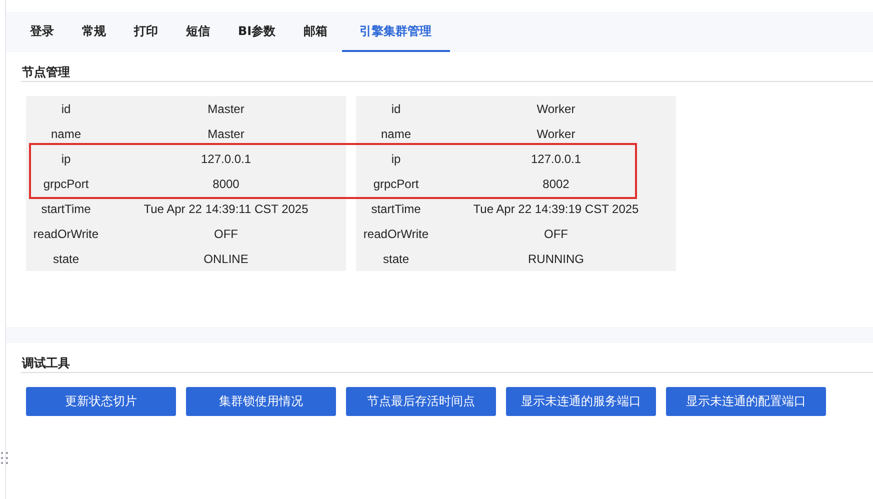  What do you see at coordinates (226, 209) in the screenshot?
I see `field-value: Tue Apr 22 14:39:11 CST 2025` at bounding box center [226, 209].